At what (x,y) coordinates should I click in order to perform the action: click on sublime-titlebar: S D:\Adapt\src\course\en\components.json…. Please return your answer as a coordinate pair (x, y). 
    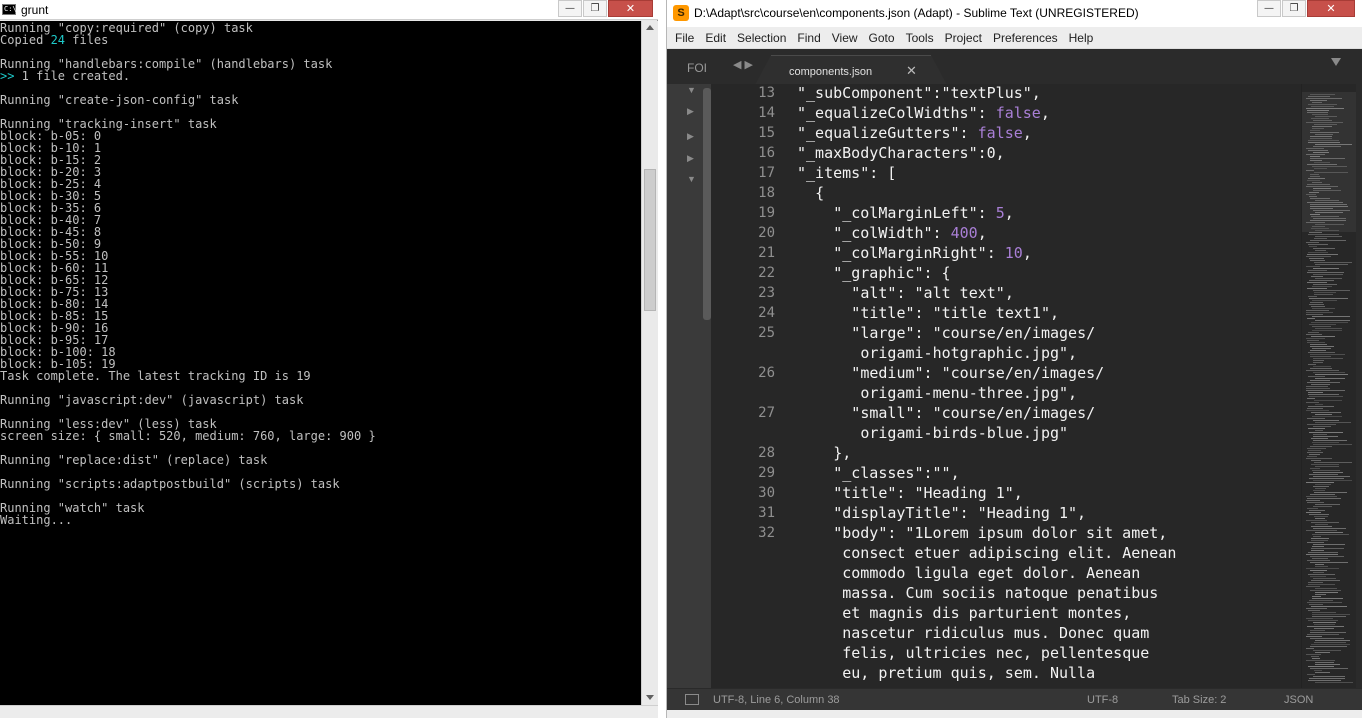
    Looking at the image, I should click on (1014, 13).